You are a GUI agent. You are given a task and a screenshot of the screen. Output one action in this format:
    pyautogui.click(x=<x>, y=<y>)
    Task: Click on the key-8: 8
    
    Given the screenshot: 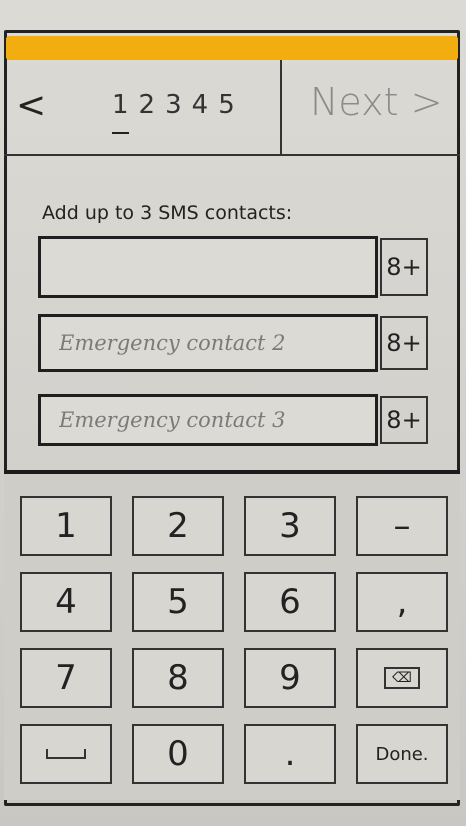 What is the action you would take?
    pyautogui.click(x=178, y=678)
    